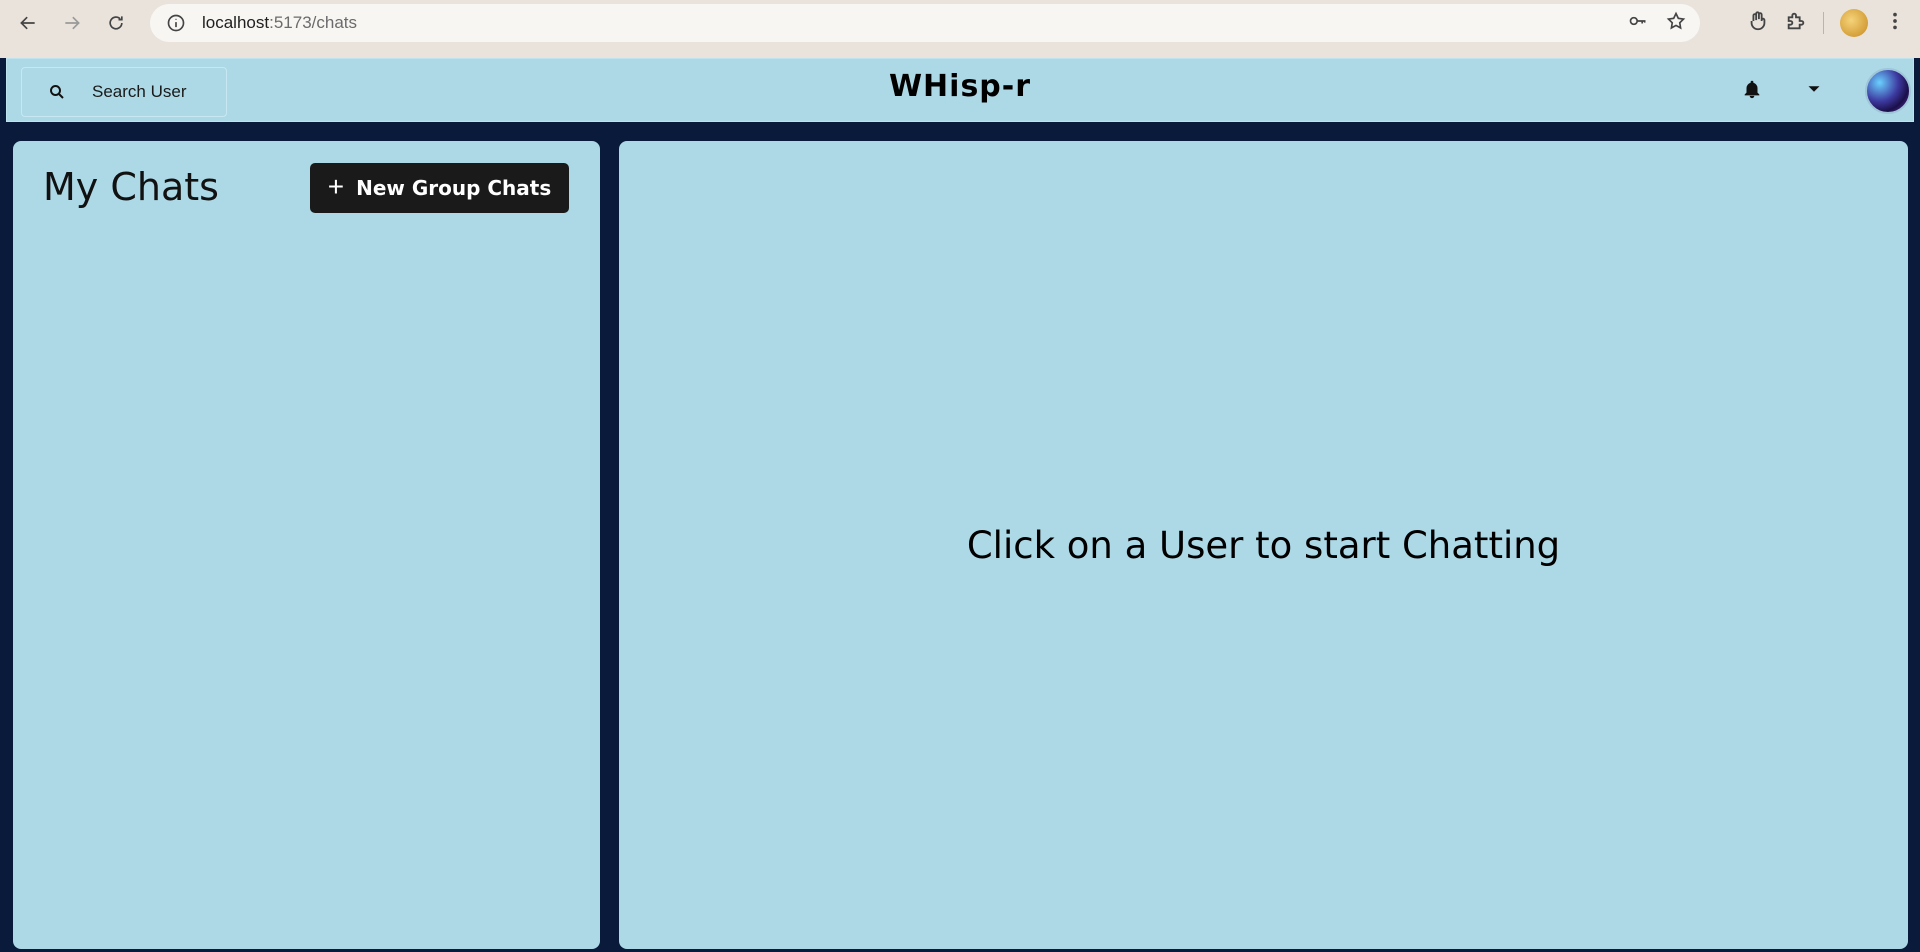  I want to click on toolbar-divider, so click(1823, 23).